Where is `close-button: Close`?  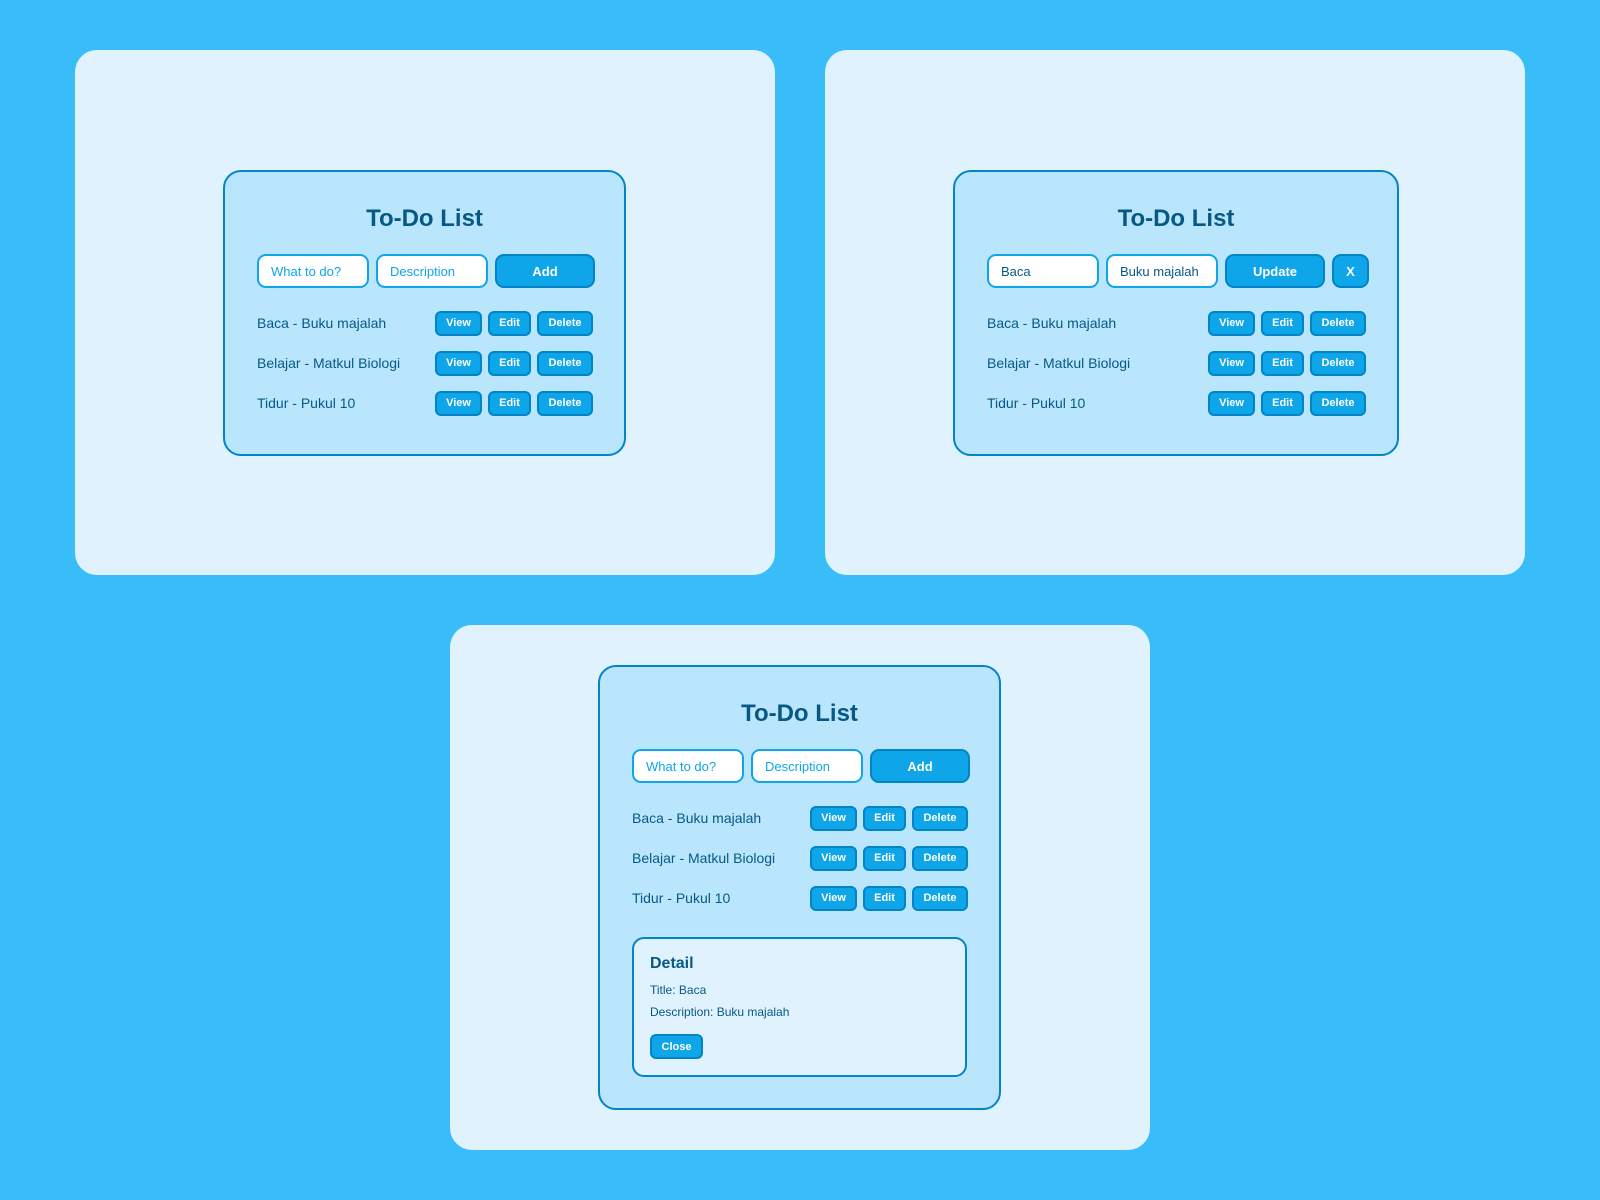
close-button: Close is located at coordinates (676, 1046).